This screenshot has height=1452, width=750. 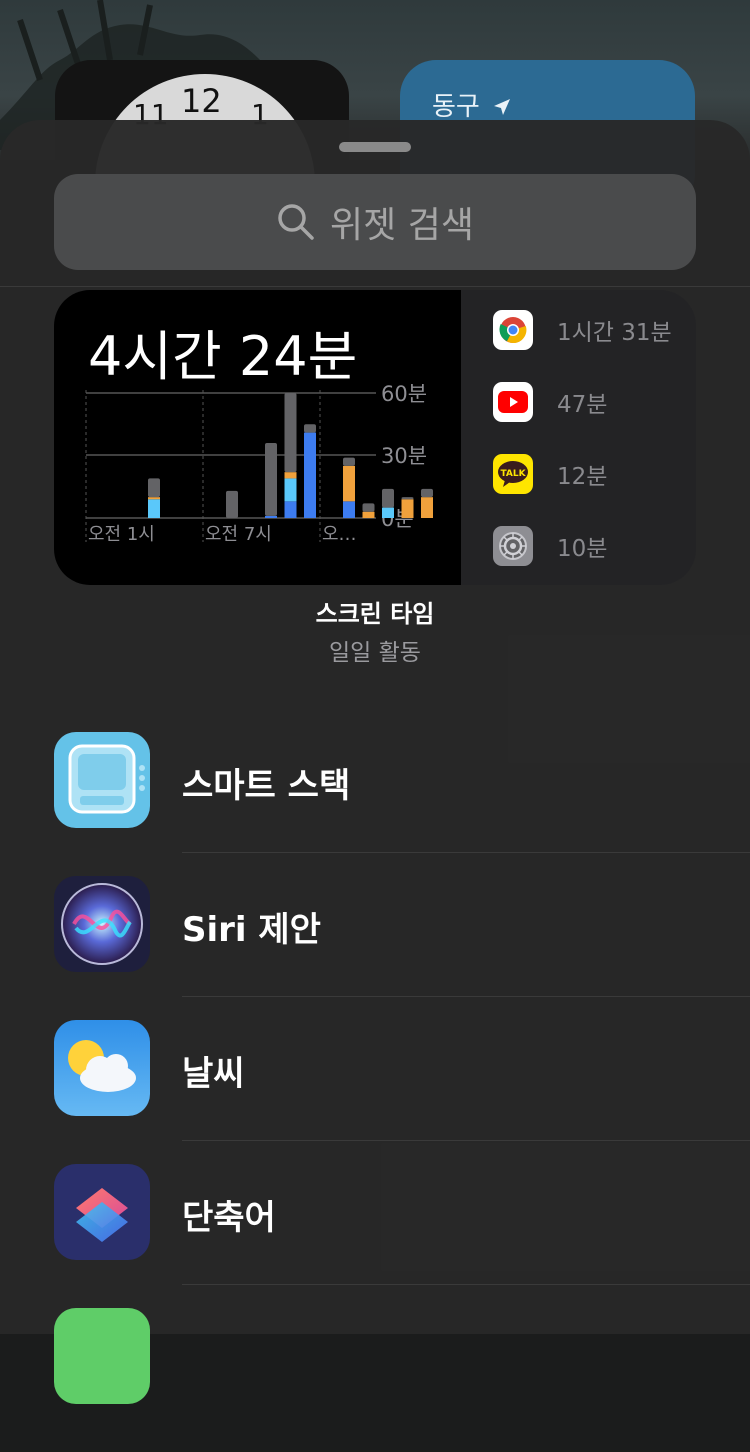 I want to click on list-item-smart-stack: 스마트 스택, so click(x=375, y=804).